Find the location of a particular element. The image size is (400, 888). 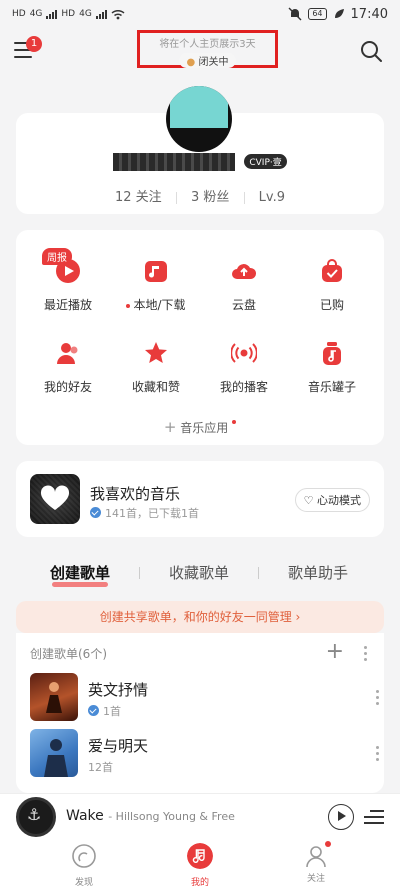

follow-icon-wrap is located at coordinates (317, 855).